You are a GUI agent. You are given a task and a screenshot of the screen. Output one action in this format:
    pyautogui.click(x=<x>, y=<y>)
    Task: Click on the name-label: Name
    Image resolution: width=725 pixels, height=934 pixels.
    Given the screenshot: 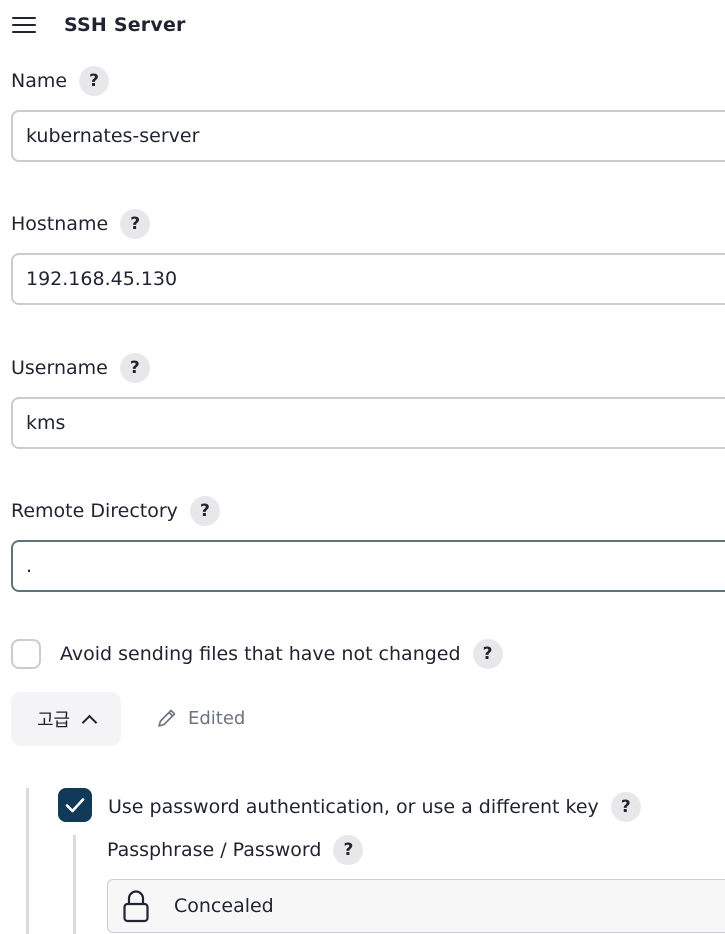 What is the action you would take?
    pyautogui.click(x=39, y=81)
    